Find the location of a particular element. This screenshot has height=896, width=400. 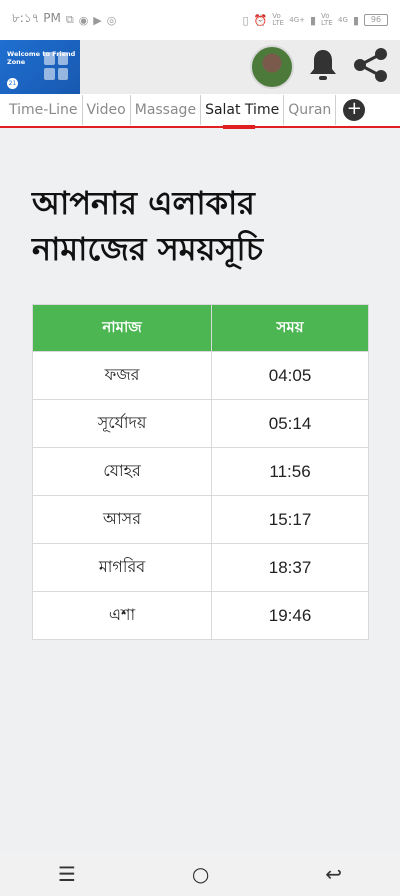

prayer-time: 15:17 is located at coordinates (290, 519).